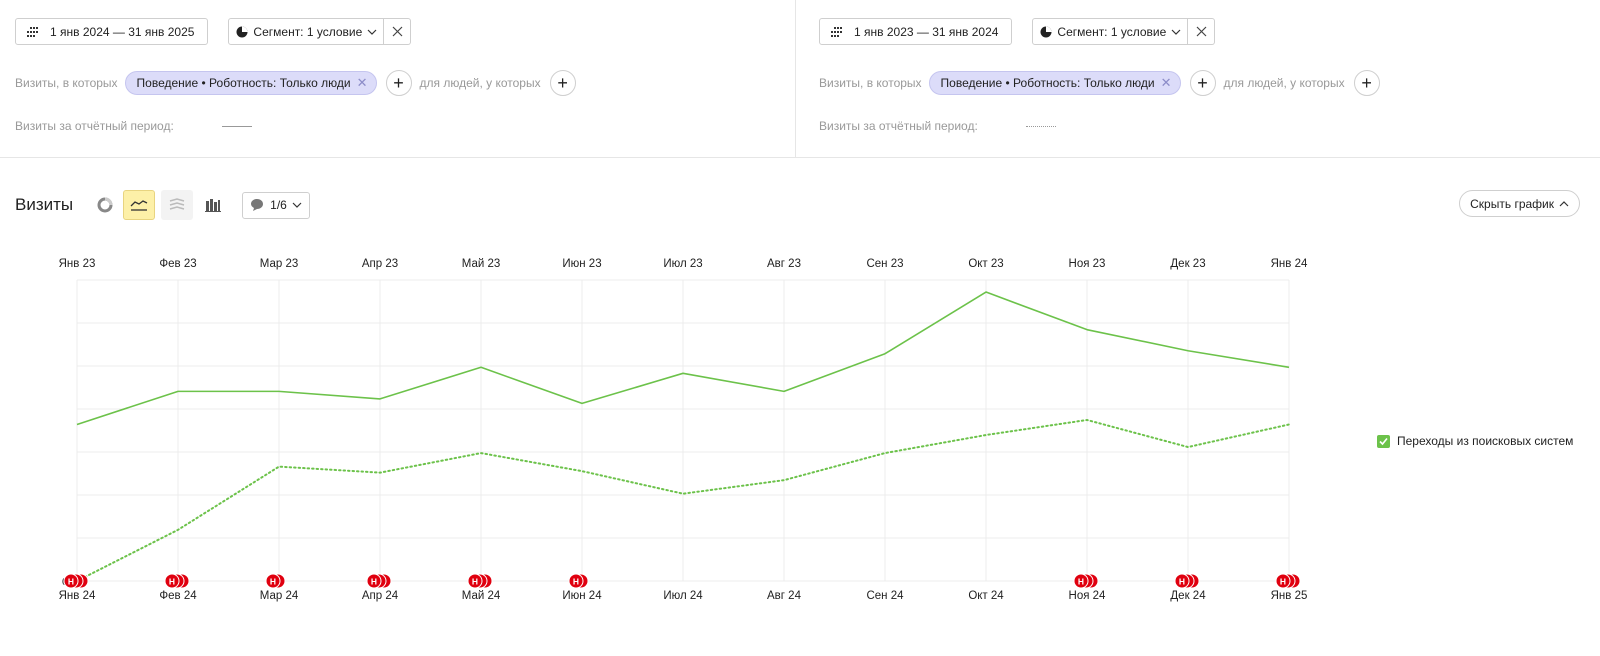 The image size is (1600, 656). What do you see at coordinates (784, 264) in the screenshot?
I see `top-axis-tick-label: Авг 23` at bounding box center [784, 264].